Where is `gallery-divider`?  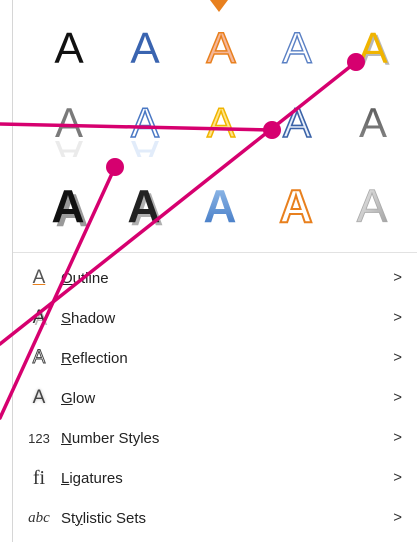 gallery-divider is located at coordinates (215, 252).